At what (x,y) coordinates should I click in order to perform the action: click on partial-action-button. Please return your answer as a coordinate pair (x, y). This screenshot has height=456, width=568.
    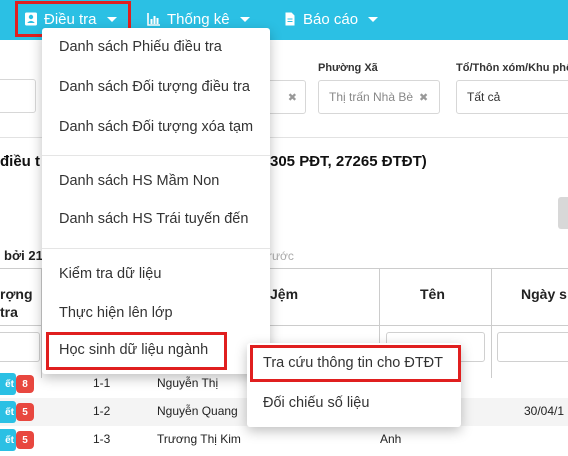
    Looking at the image, I should click on (563, 213).